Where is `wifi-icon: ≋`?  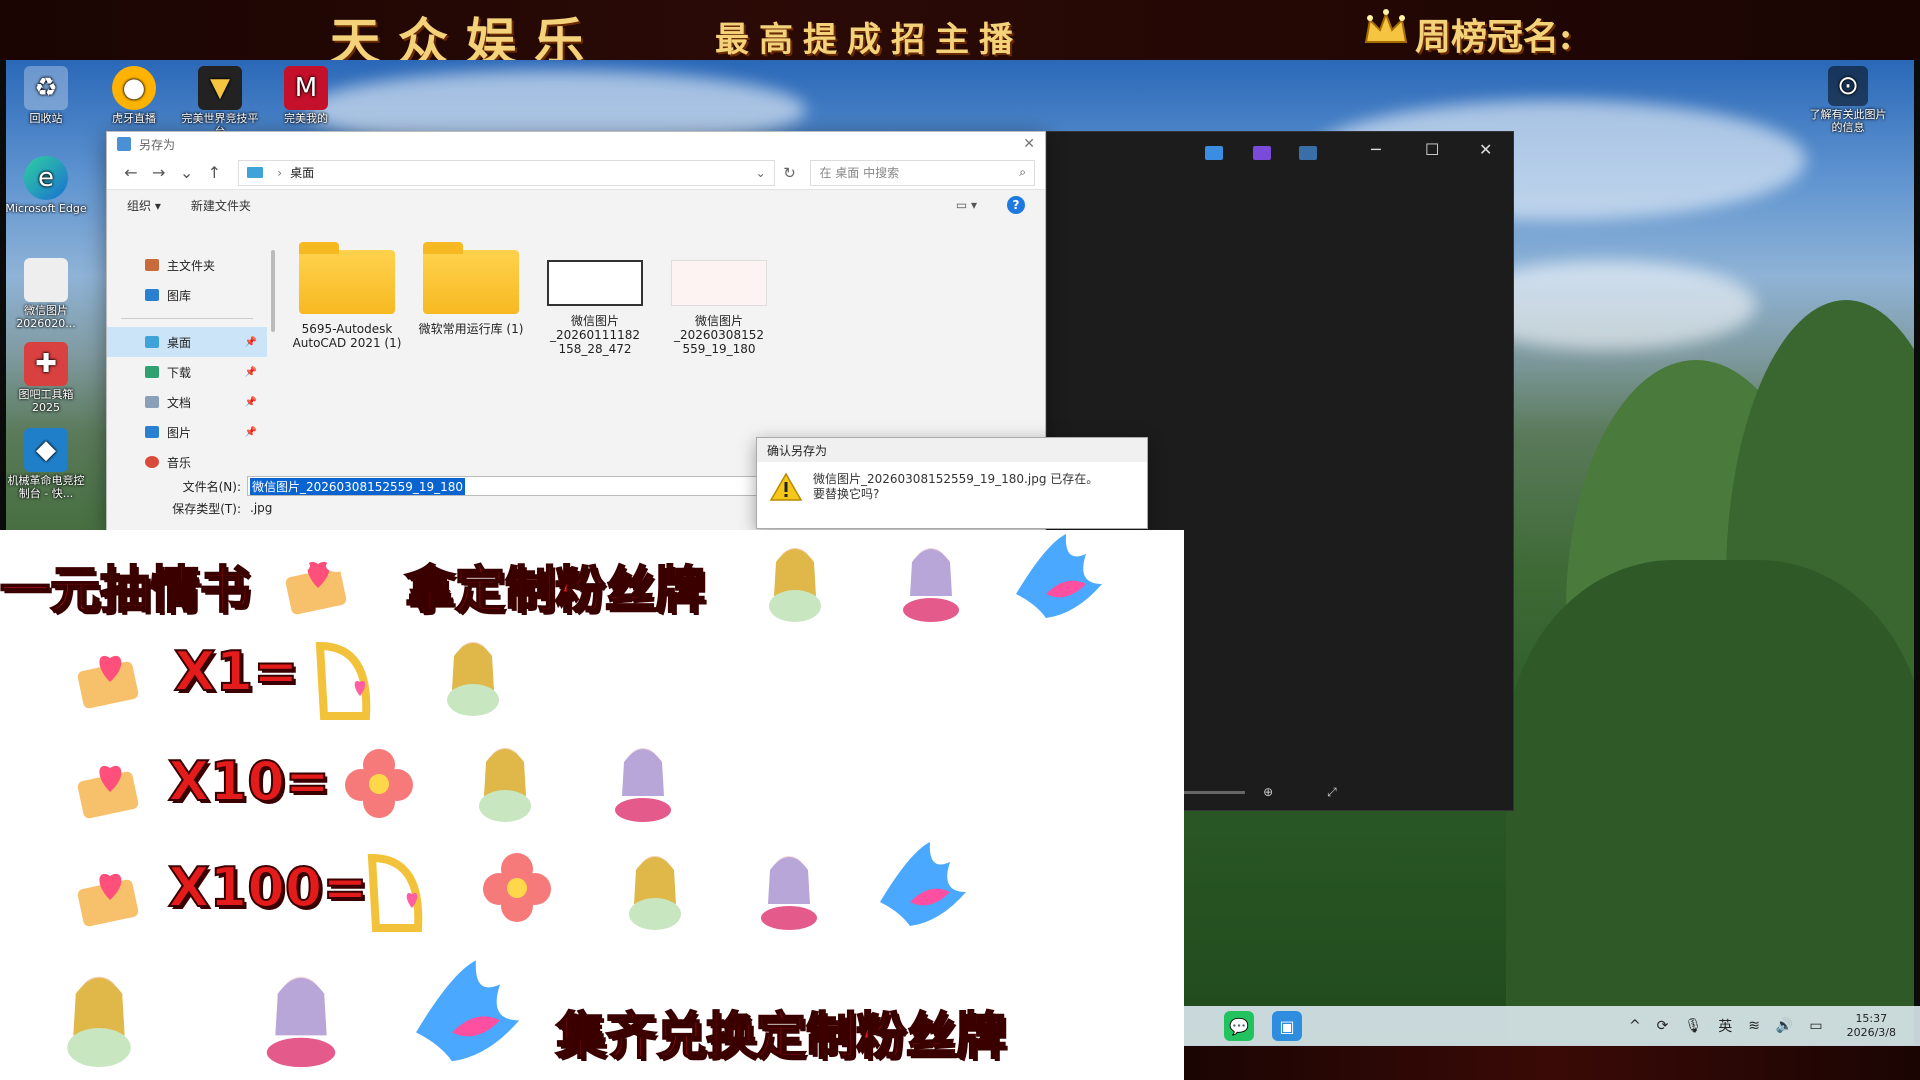
wifi-icon: ≋ is located at coordinates (1754, 1026).